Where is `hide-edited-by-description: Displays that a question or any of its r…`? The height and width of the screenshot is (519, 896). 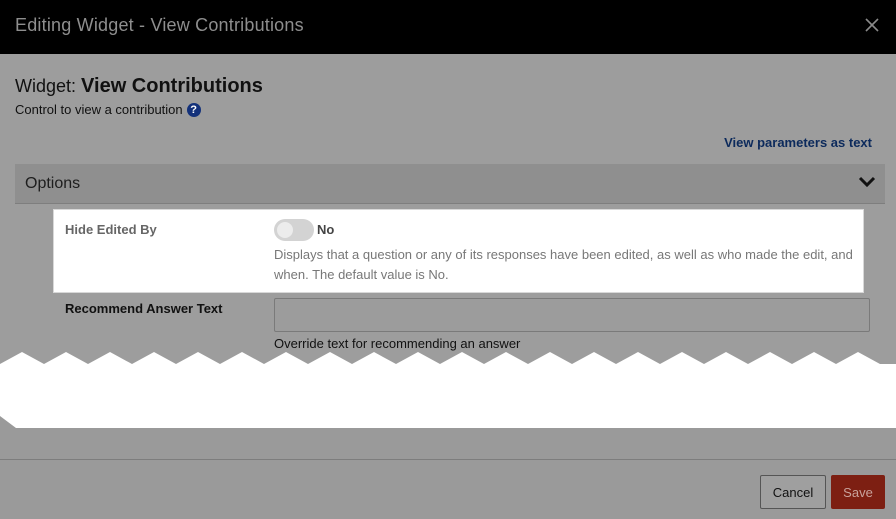 hide-edited-by-description: Displays that a question or any of its r… is located at coordinates (563, 264).